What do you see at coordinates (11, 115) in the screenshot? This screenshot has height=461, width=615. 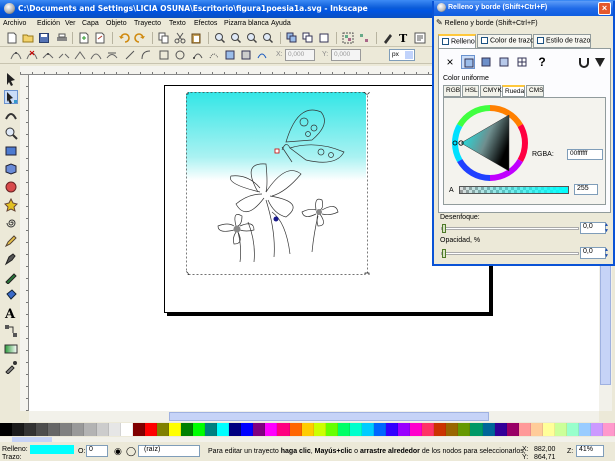 I see `tweak-tool-icon` at bounding box center [11, 115].